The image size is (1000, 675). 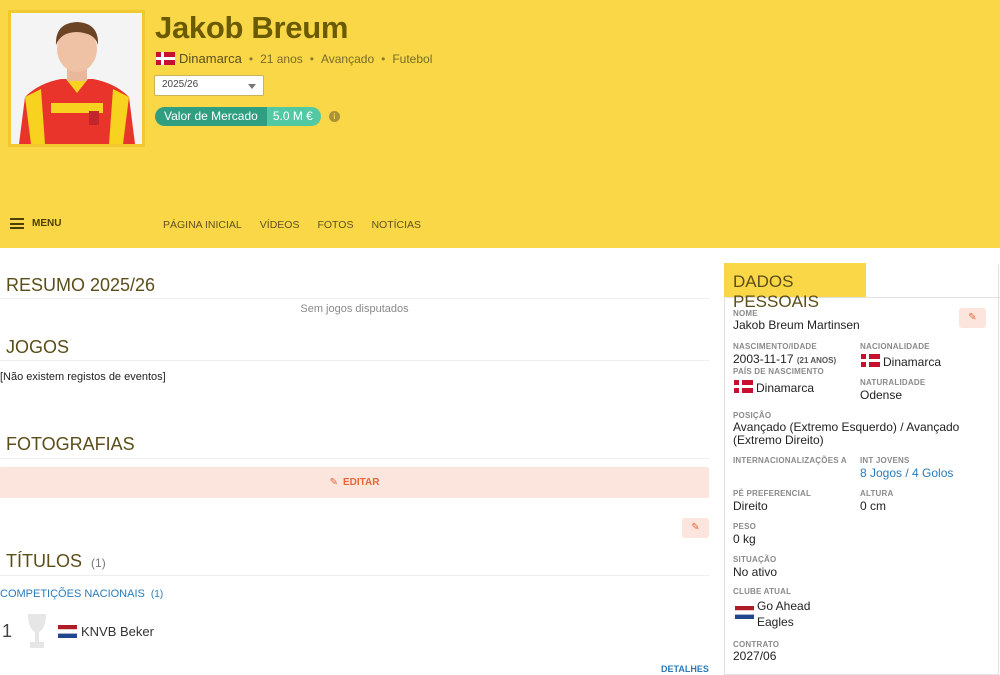 I want to click on market-value-pill: Valor de Mercado 5.0 M €, so click(x=238, y=116).